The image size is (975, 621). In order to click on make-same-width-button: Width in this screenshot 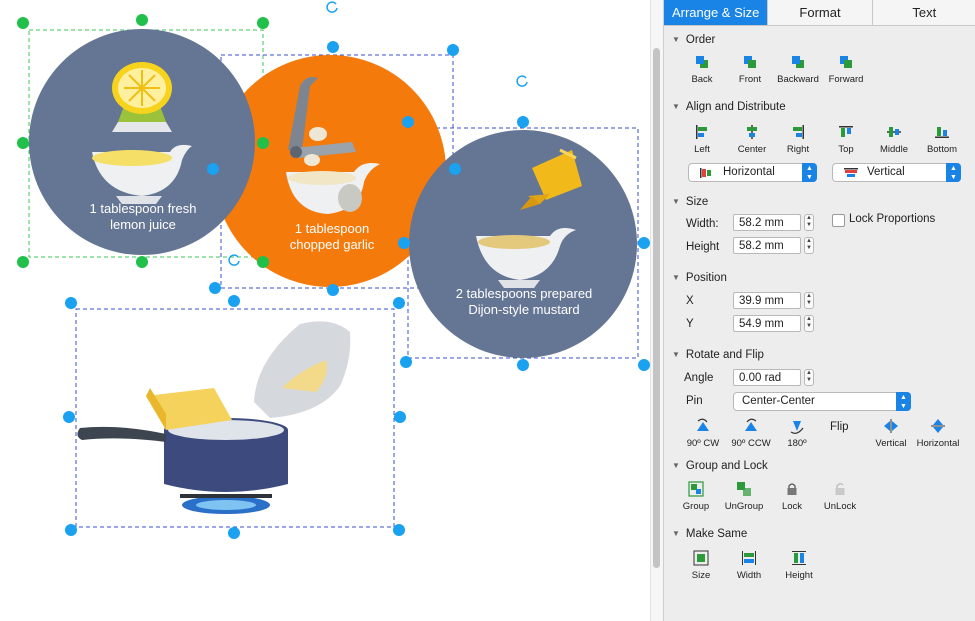, I will do `click(749, 565)`.